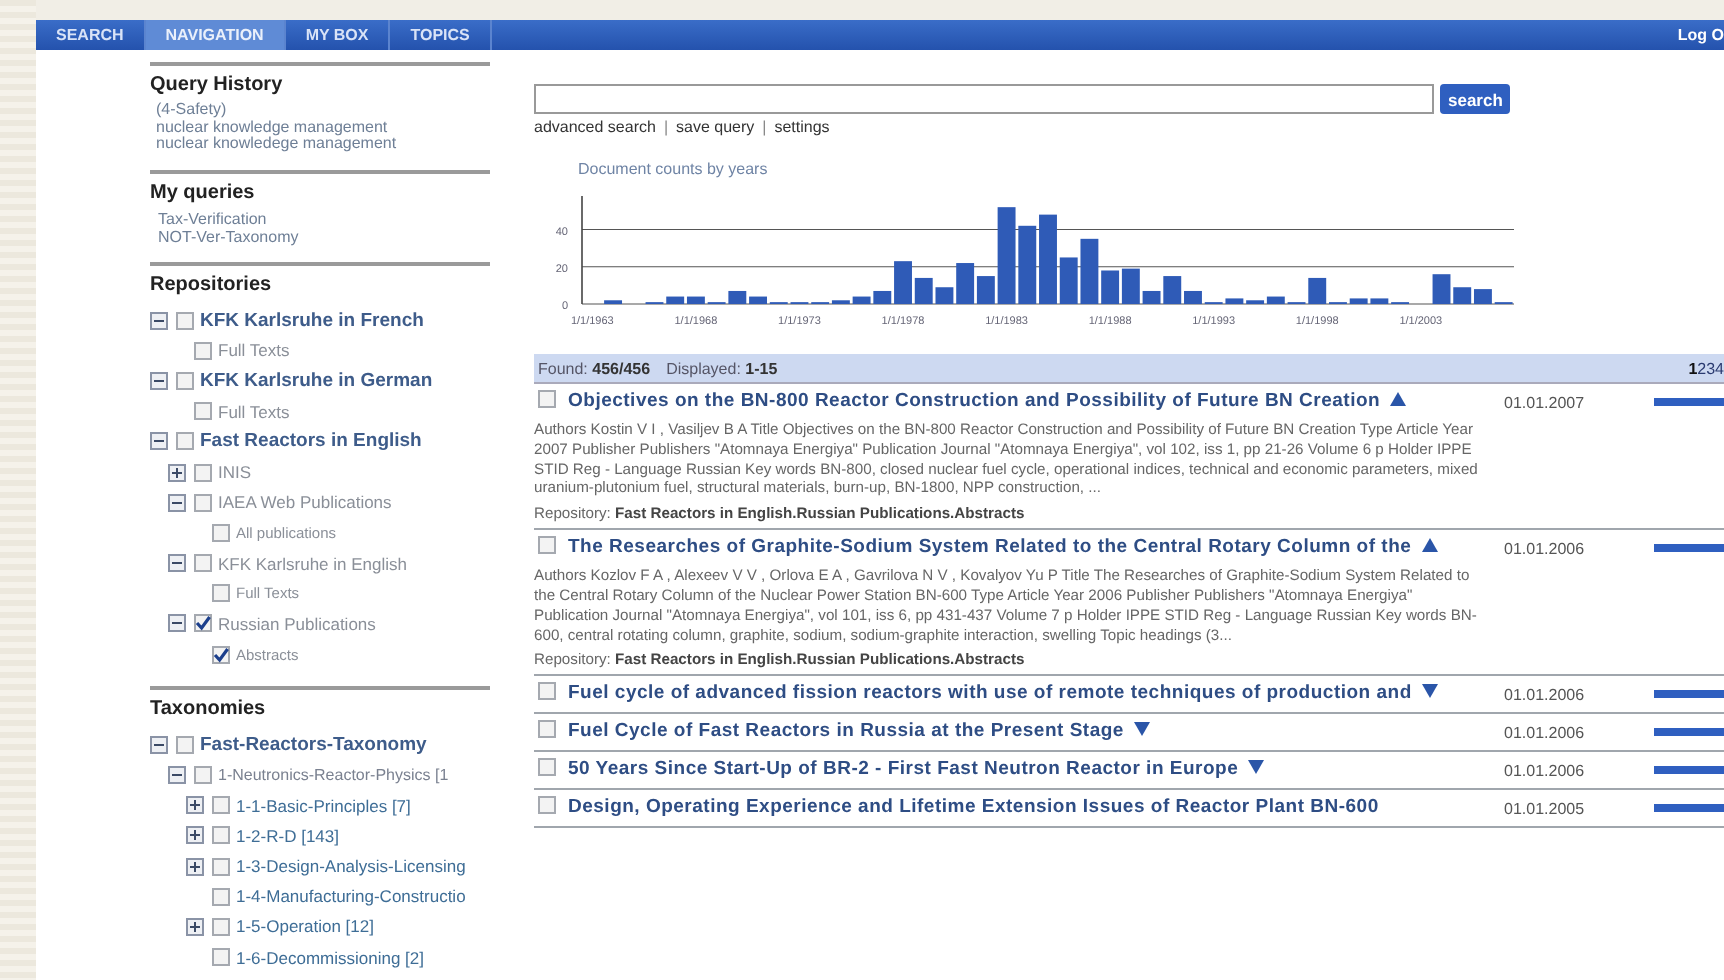  What do you see at coordinates (1711, 368) in the screenshot?
I see `page-link: 3` at bounding box center [1711, 368].